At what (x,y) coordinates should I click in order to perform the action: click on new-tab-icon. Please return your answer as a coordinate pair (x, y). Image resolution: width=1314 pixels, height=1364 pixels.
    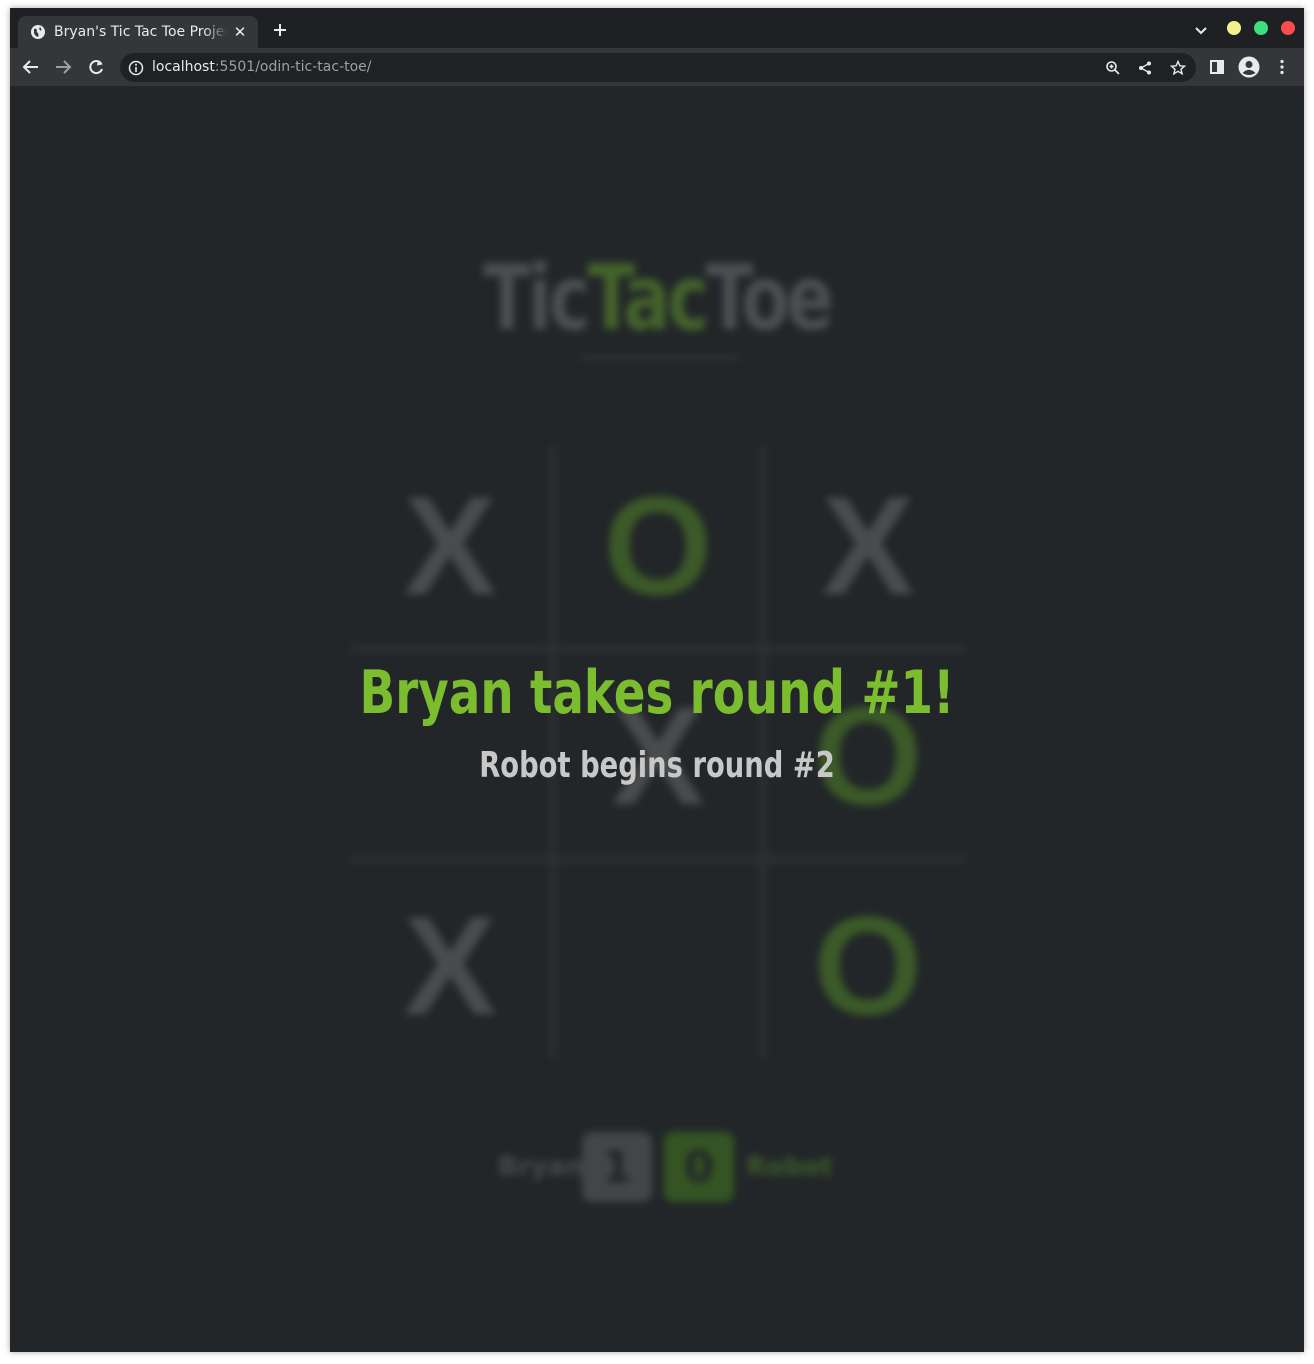
    Looking at the image, I should click on (280, 30).